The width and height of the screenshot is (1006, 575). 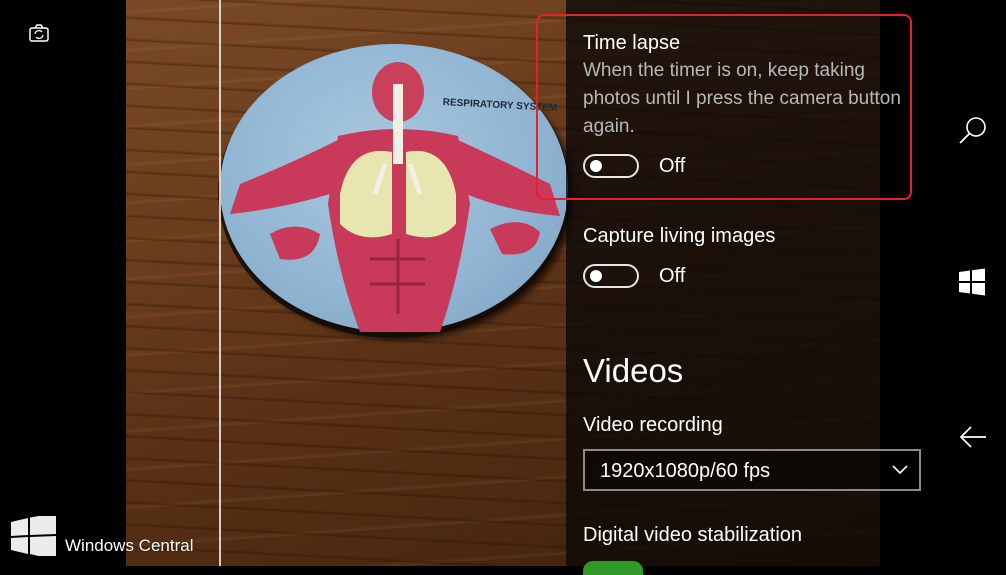 What do you see at coordinates (900, 472) in the screenshot?
I see `chevron-down-icon` at bounding box center [900, 472].